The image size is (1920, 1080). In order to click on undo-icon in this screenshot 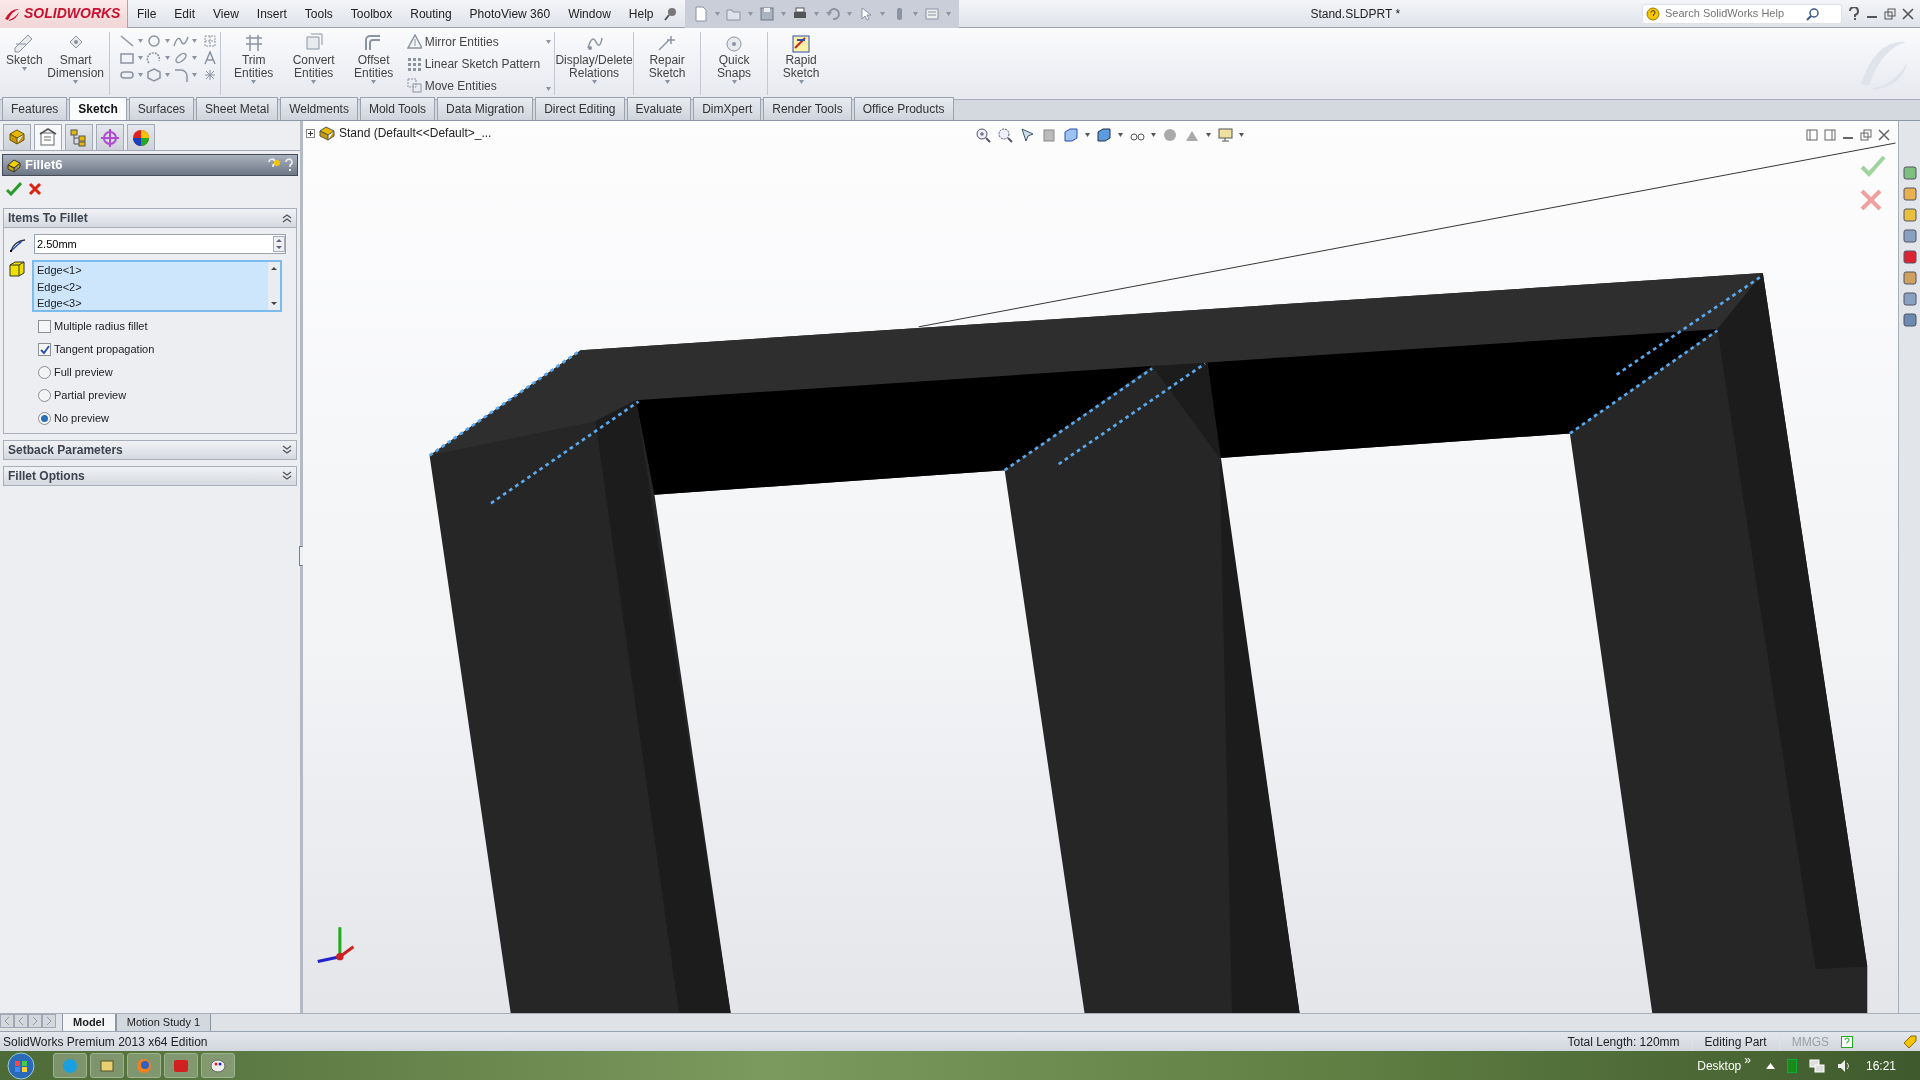, I will do `click(832, 13)`.